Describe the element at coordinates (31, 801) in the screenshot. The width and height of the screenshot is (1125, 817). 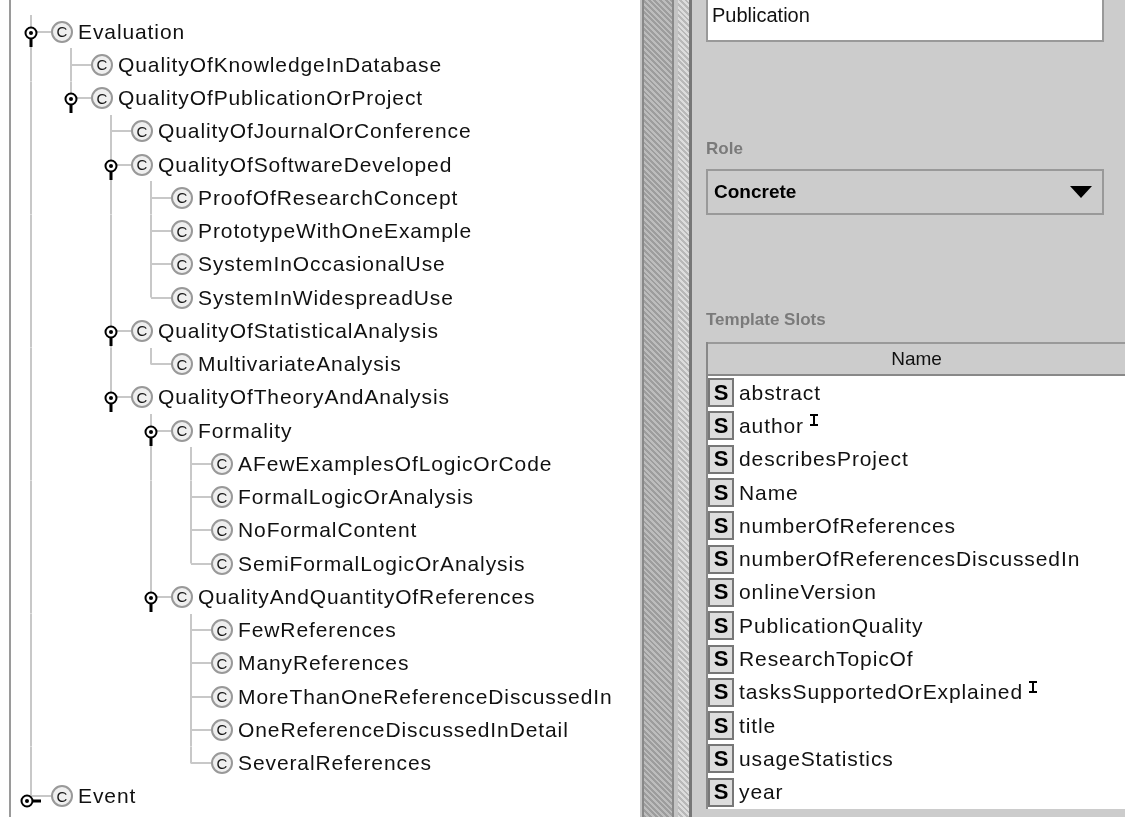
I see `collapsed-toggle-icon` at that location.